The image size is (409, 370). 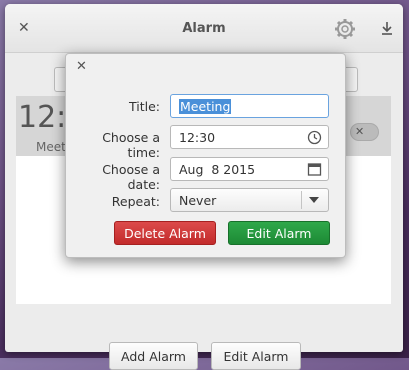 I want to click on title-input-value: Meeting, so click(x=205, y=106).